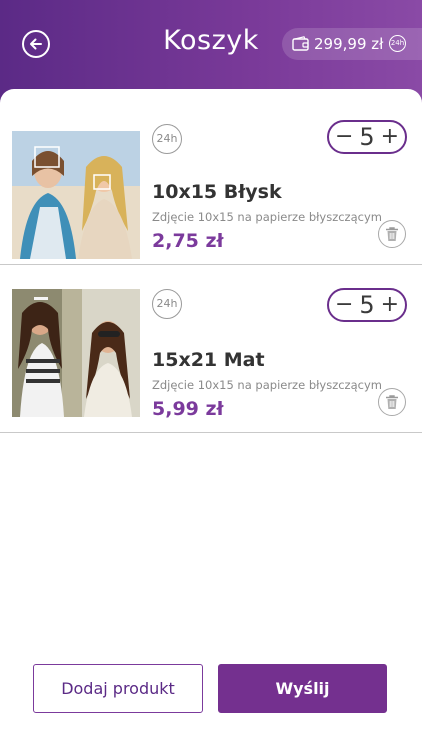 This screenshot has width=422, height=750. I want to click on product-name: 10x15 Błysk, so click(217, 192).